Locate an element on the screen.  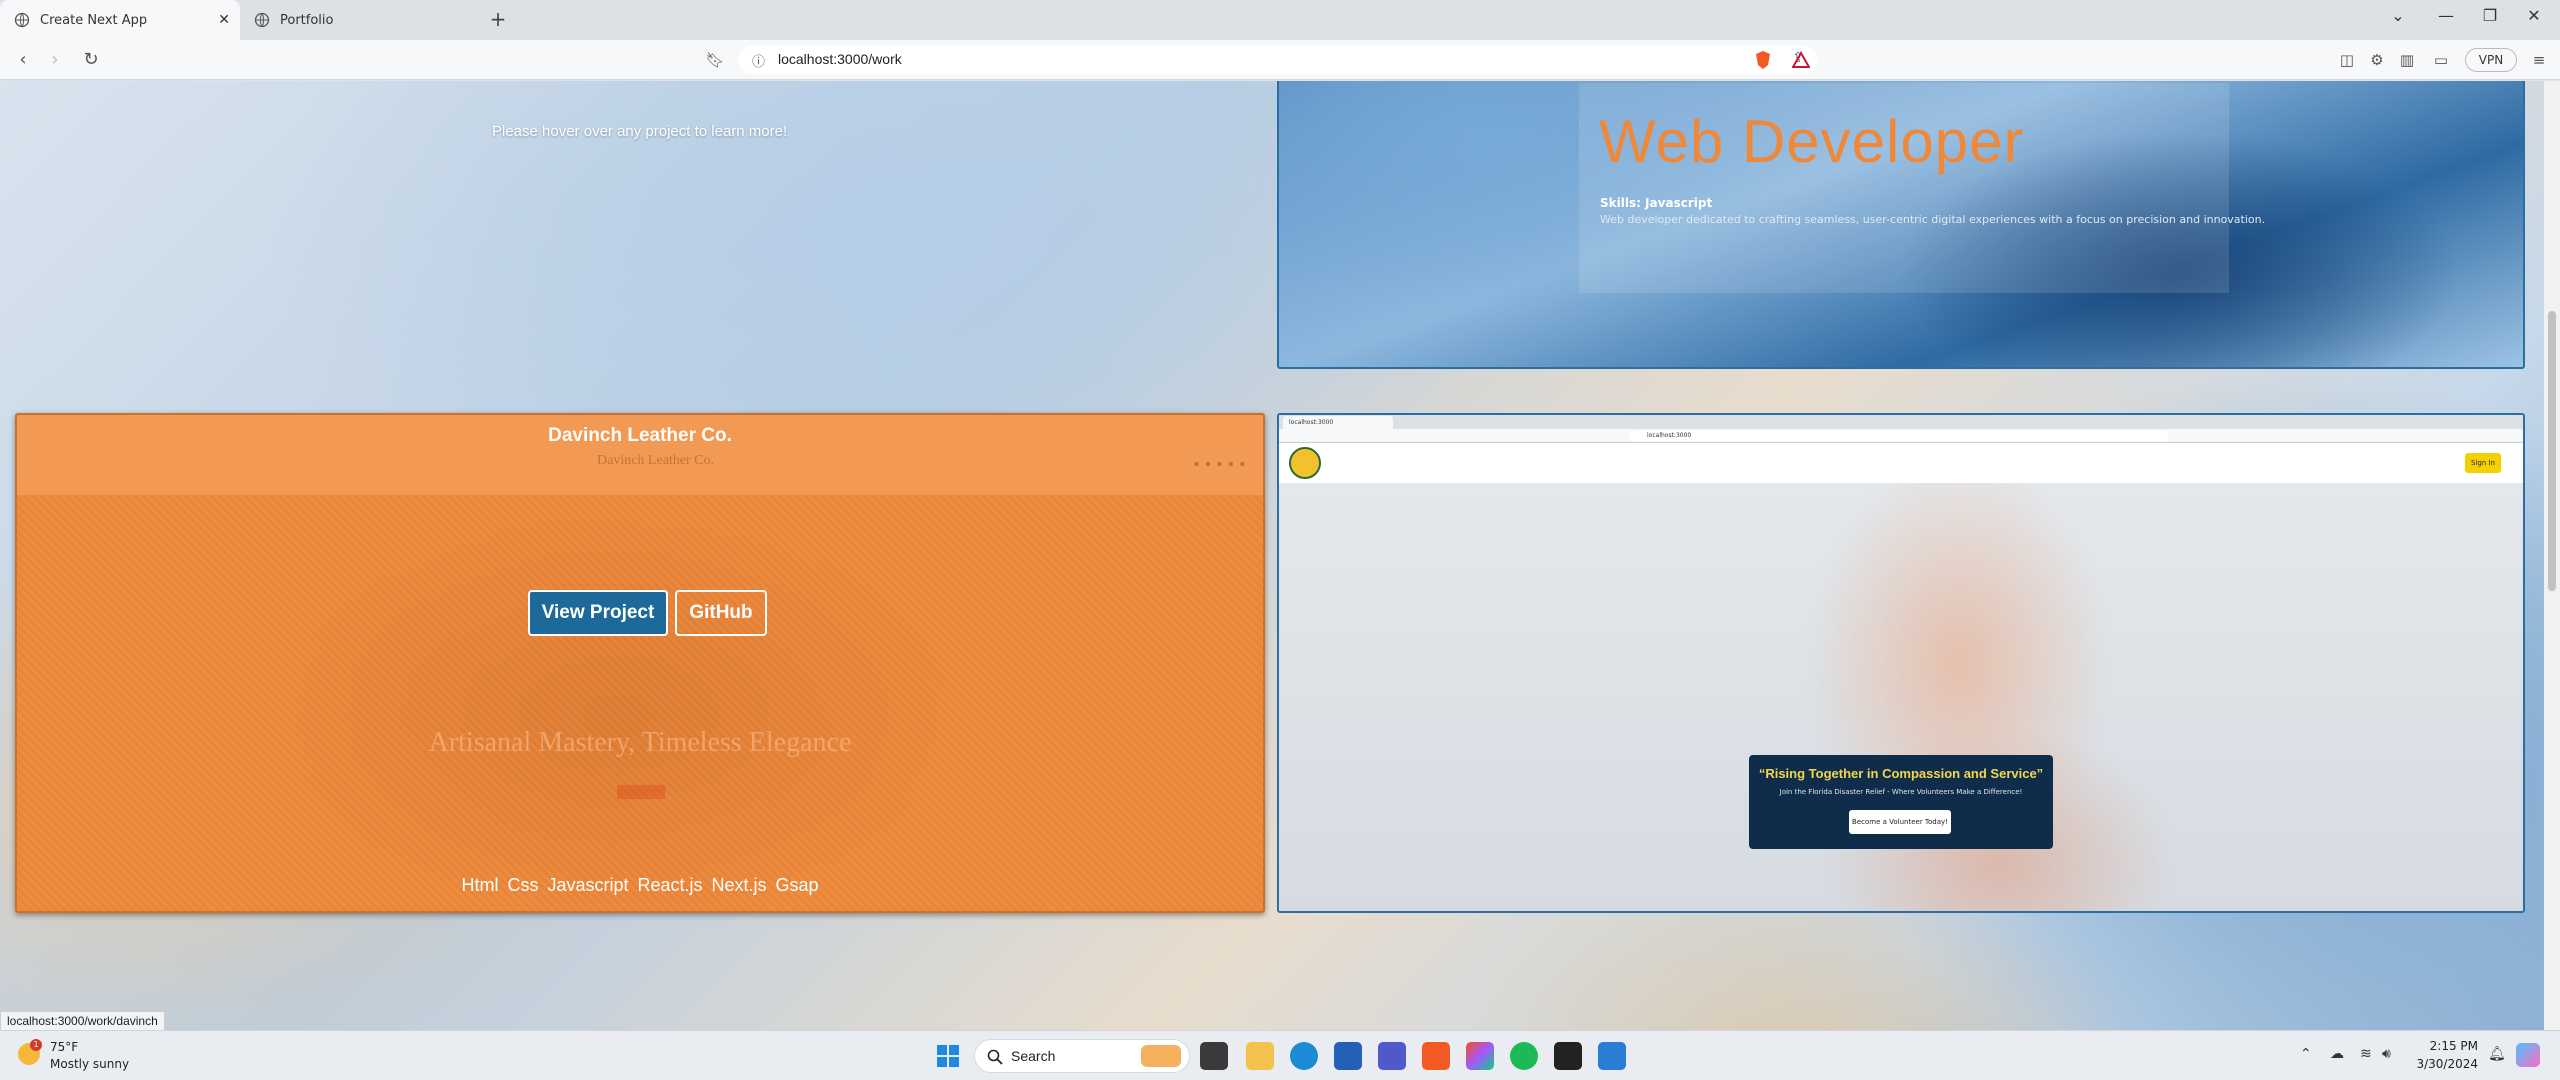
maximize-button: ❐ is located at coordinates (2490, 15).